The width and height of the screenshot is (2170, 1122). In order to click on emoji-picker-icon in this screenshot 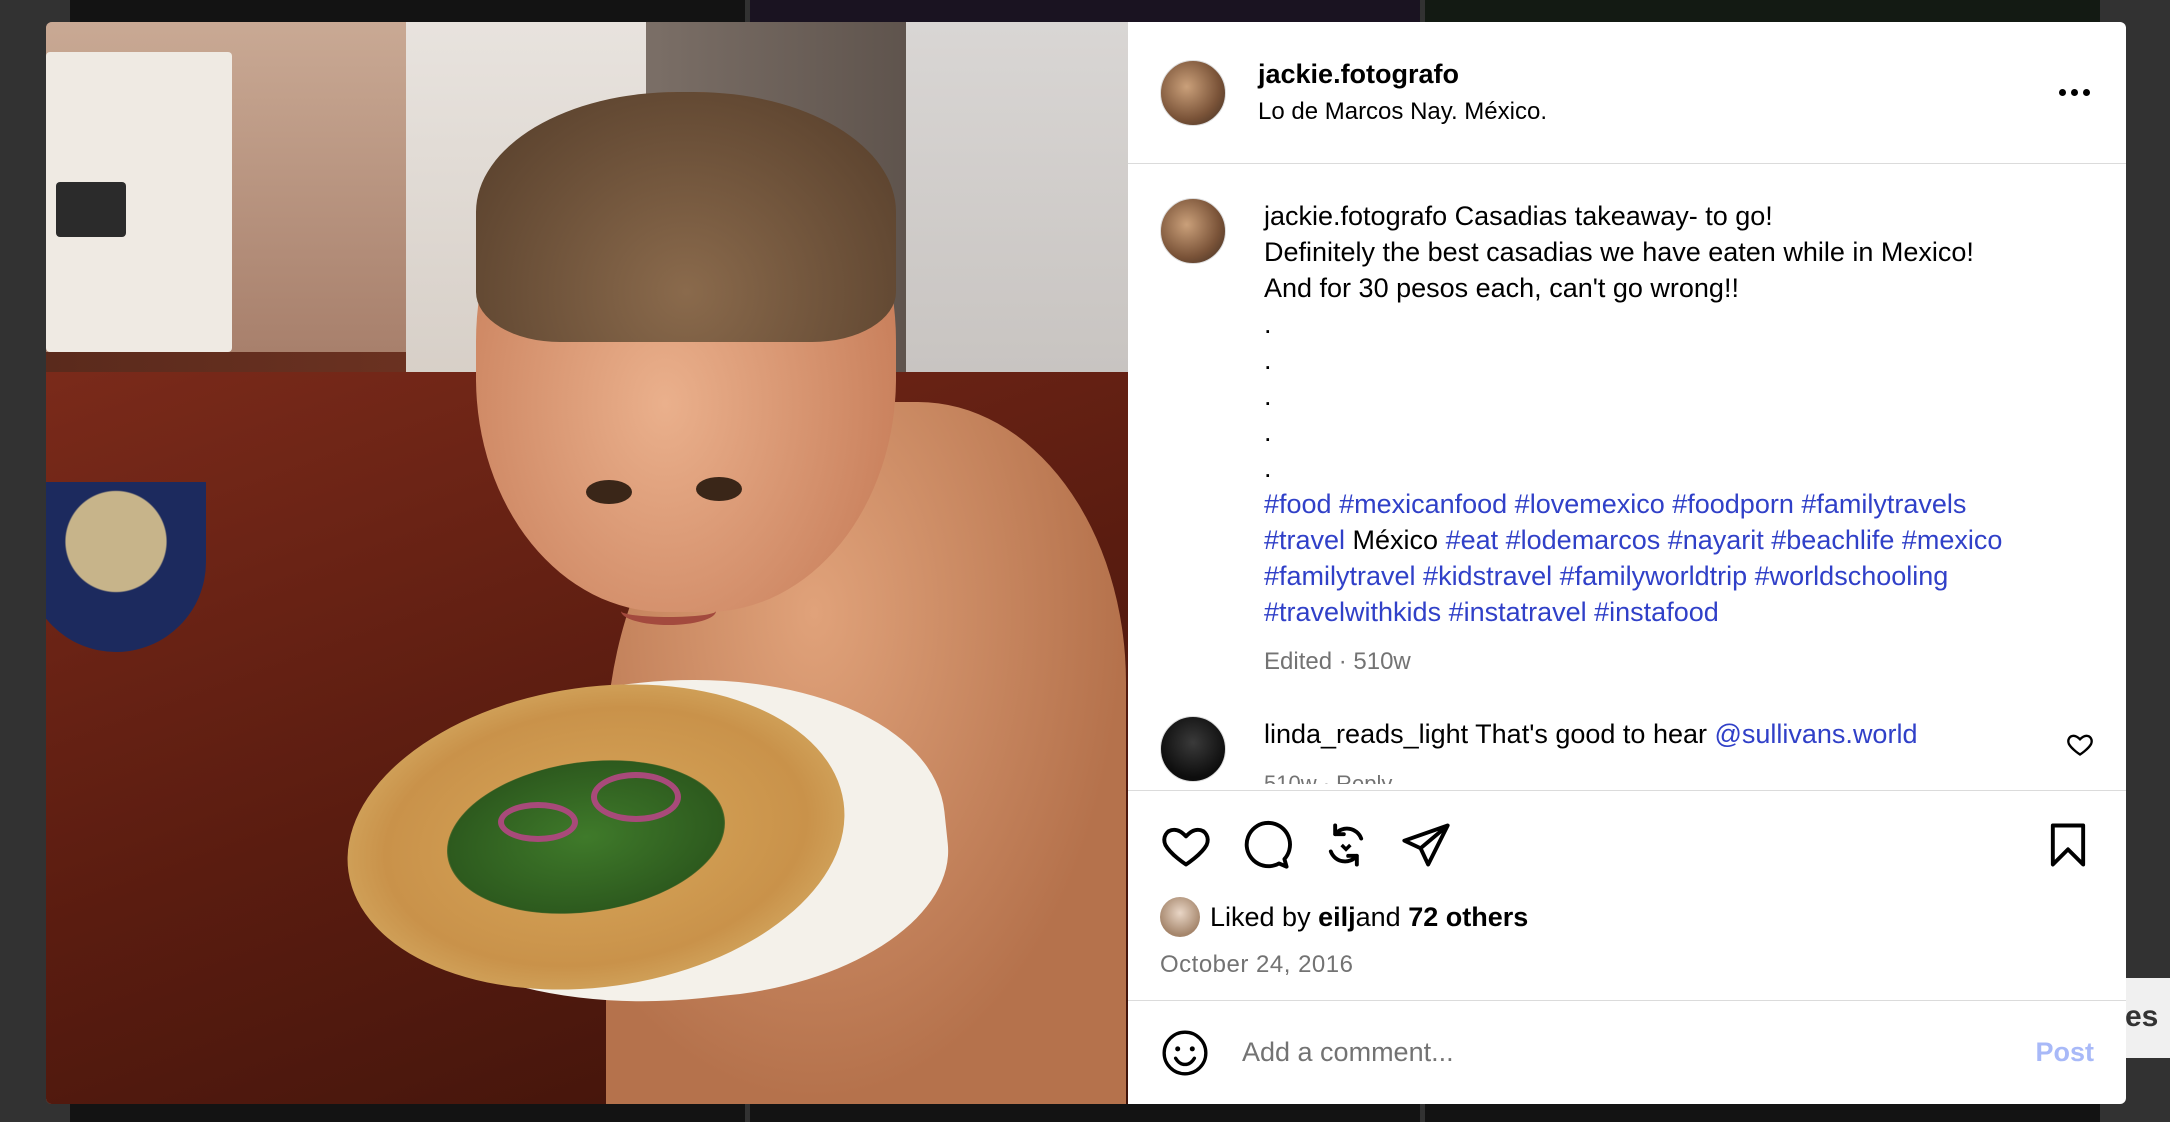, I will do `click(1185, 1053)`.